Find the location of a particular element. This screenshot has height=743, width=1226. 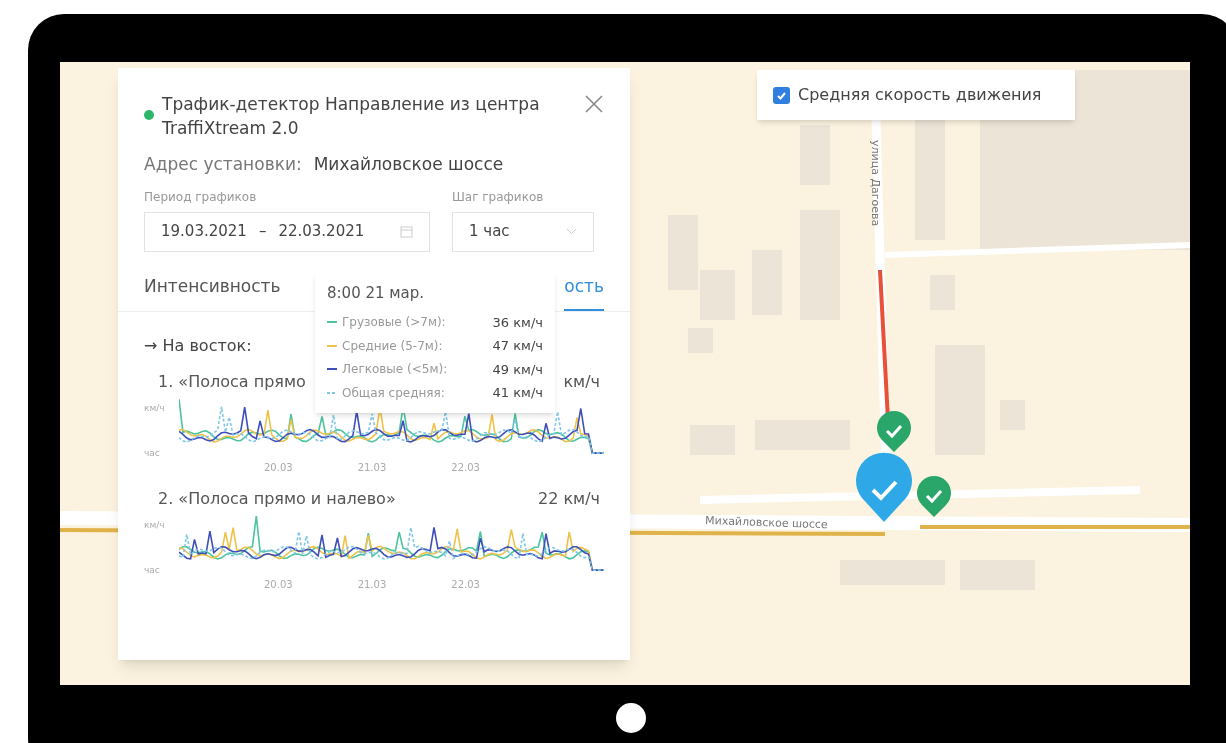

legend-value: 47 км/ч is located at coordinates (517, 346).